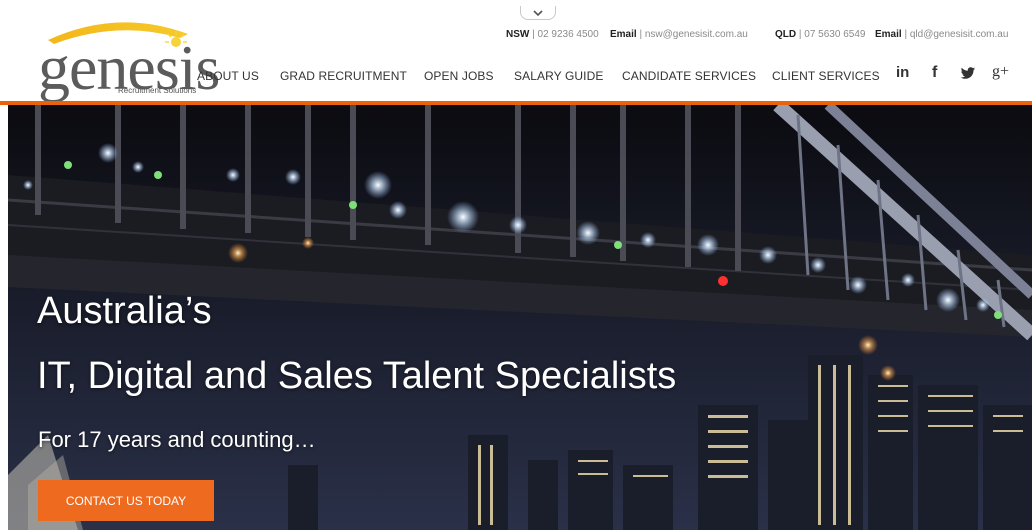 Image resolution: width=1032 pixels, height=530 pixels. What do you see at coordinates (565, 34) in the screenshot?
I see `nsw-phone: | 02 9236 4500` at bounding box center [565, 34].